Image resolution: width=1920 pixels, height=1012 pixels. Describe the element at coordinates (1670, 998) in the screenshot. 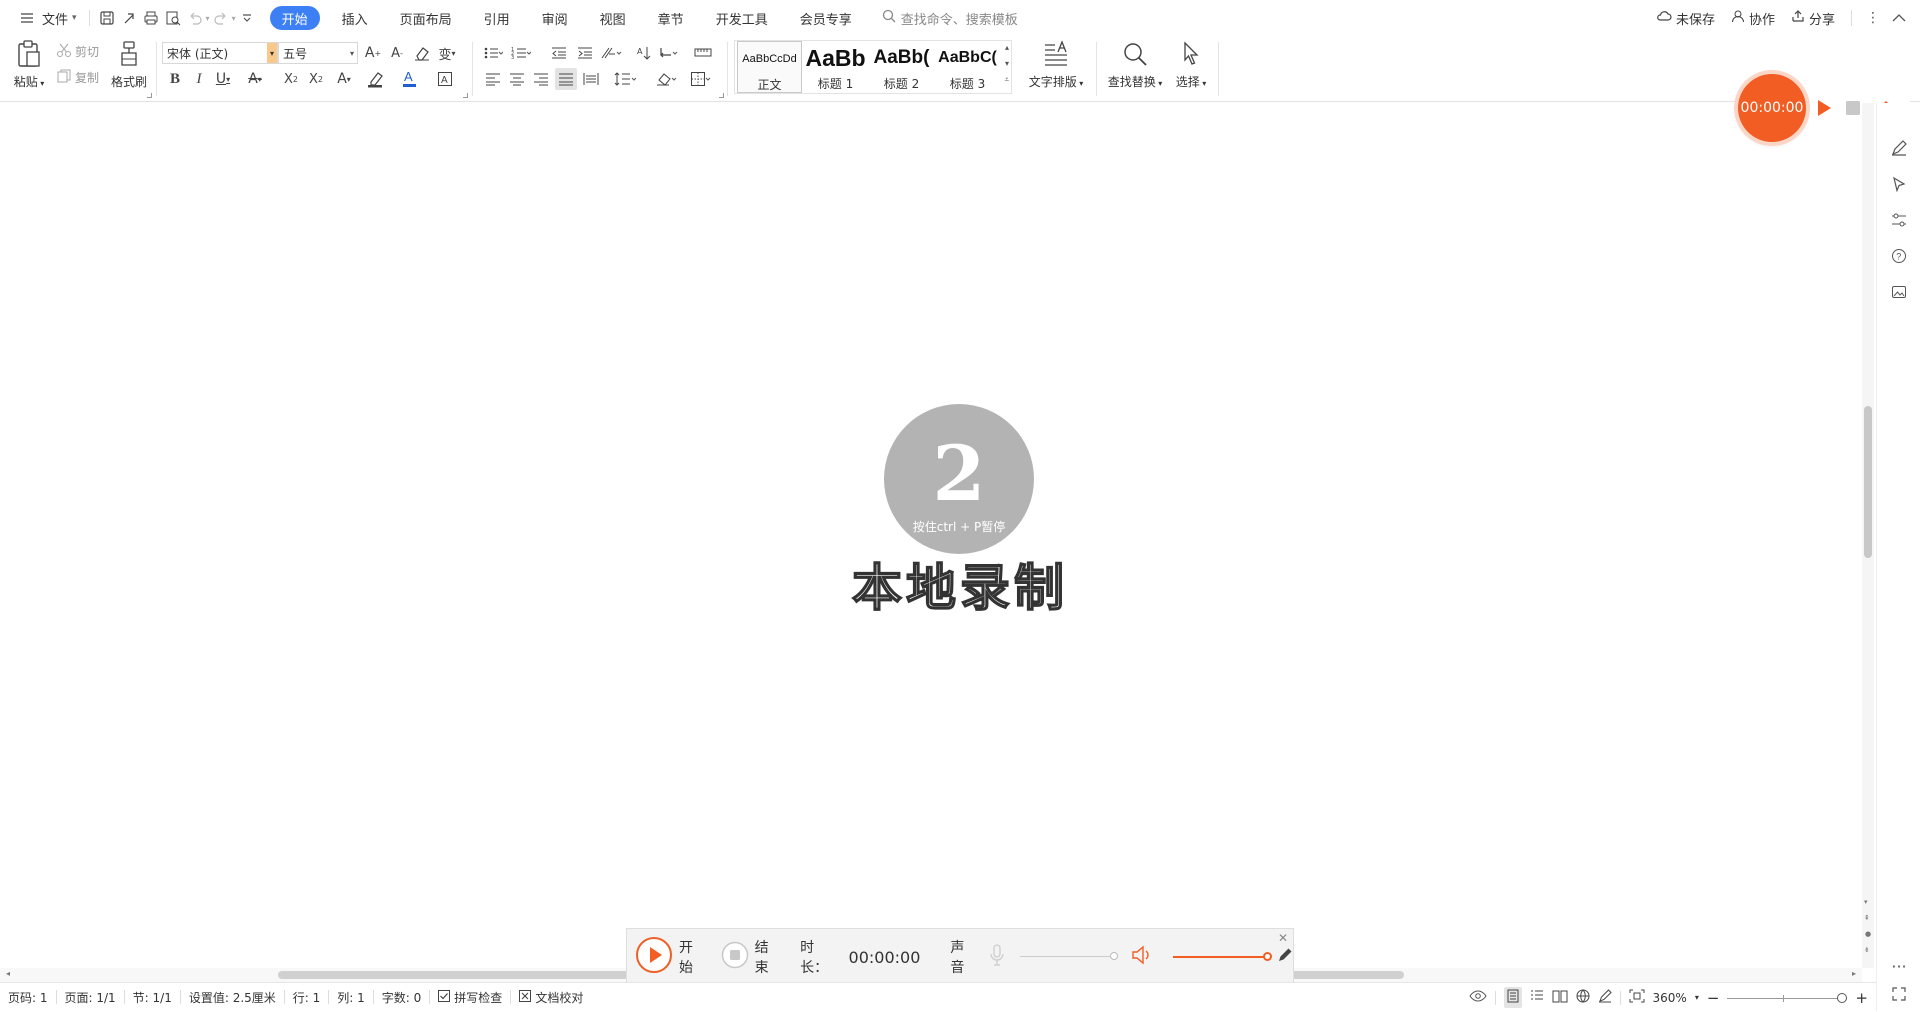

I see `zoom-level: 360%` at that location.